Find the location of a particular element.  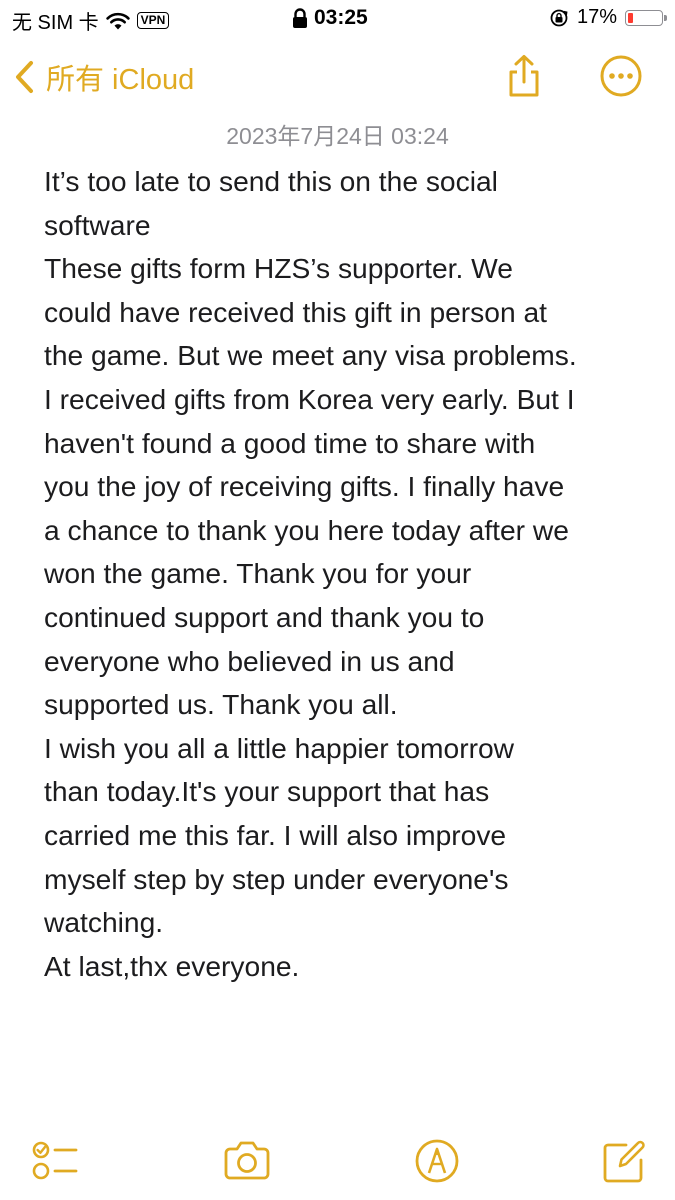

note-line: haven't found a good time to share with is located at coordinates (290, 442).